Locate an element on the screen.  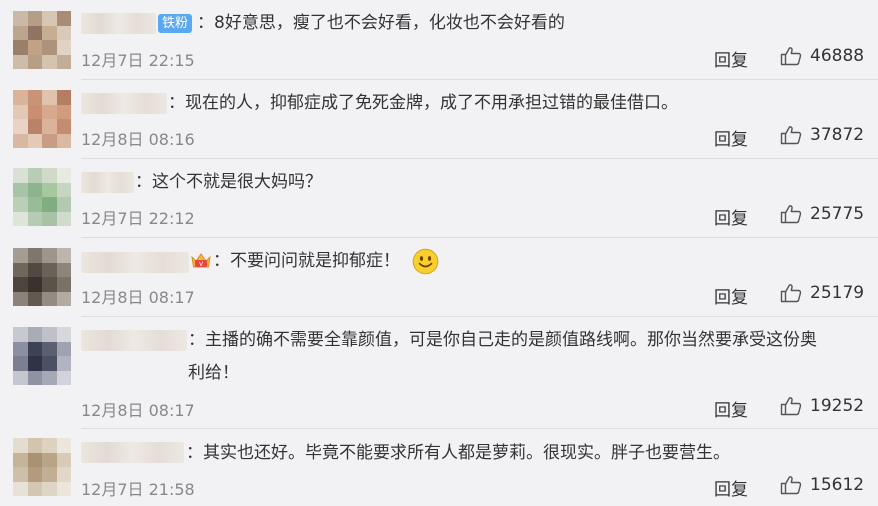
crown-badge-icon: V is located at coordinates (201, 260).